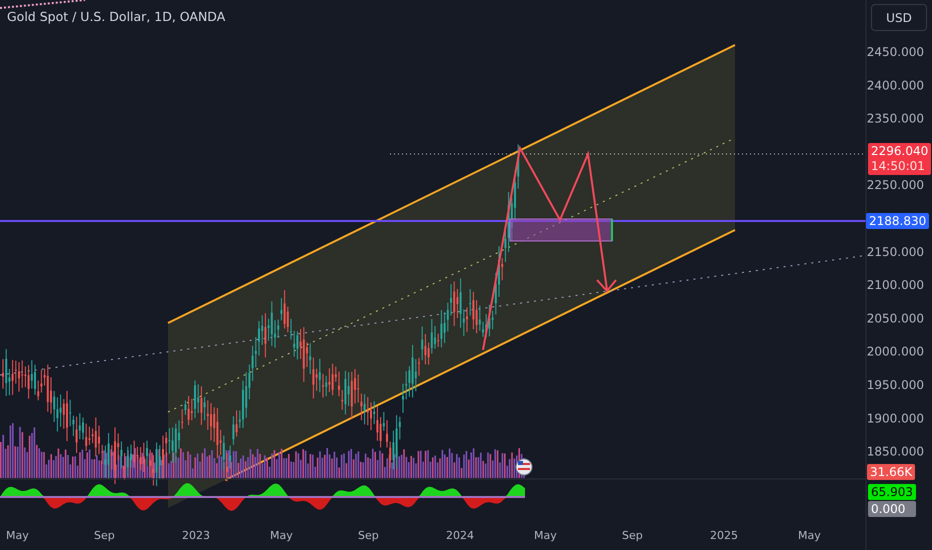  I want to click on price-axis-label: 1900.000, so click(895, 418).